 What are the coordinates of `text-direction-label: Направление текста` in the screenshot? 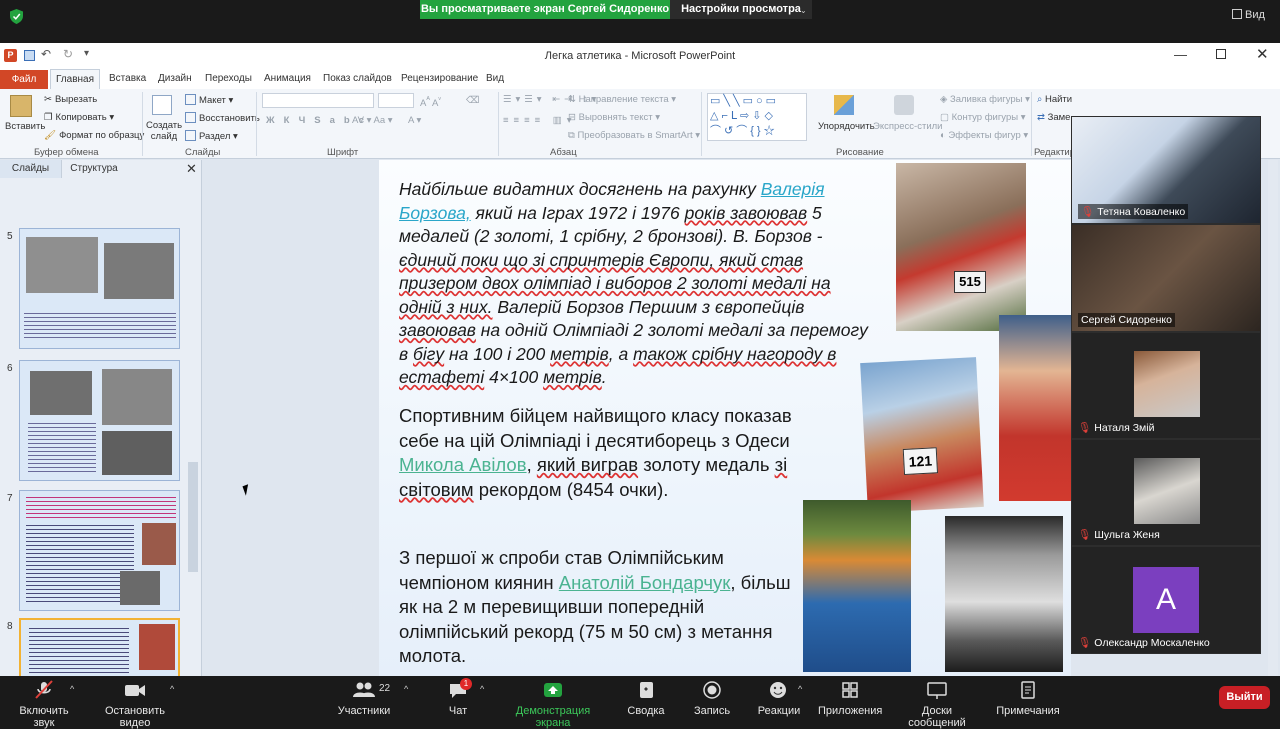 It's located at (623, 99).